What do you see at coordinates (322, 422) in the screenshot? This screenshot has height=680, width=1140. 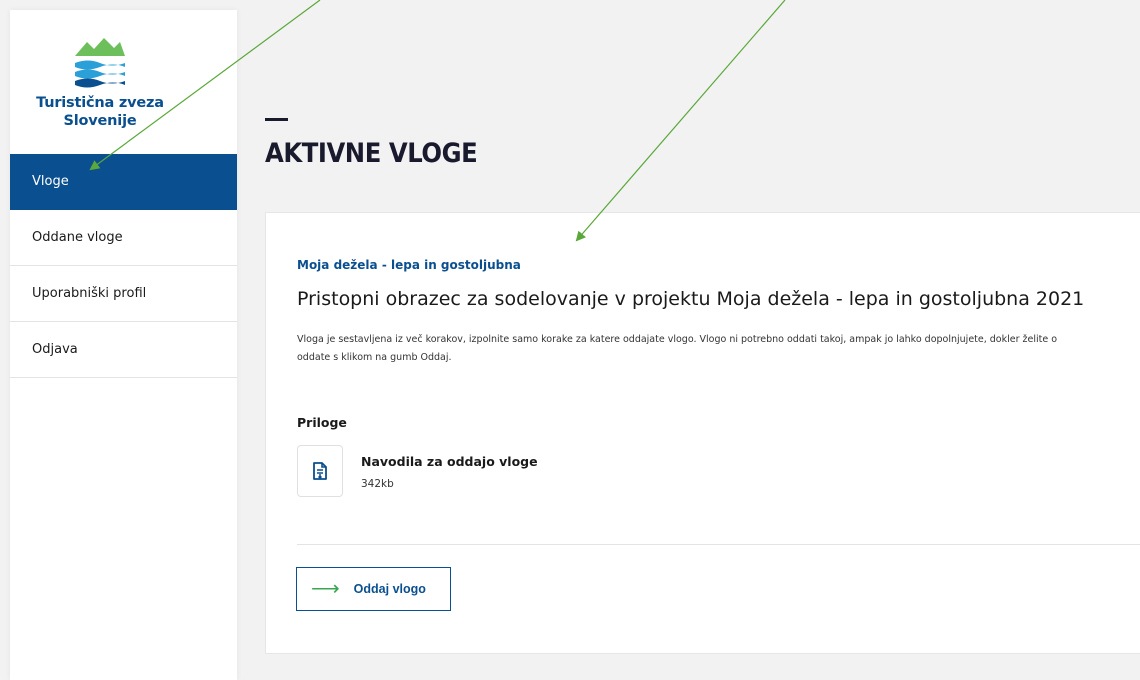 I see `attachments-heading: Priloge` at bounding box center [322, 422].